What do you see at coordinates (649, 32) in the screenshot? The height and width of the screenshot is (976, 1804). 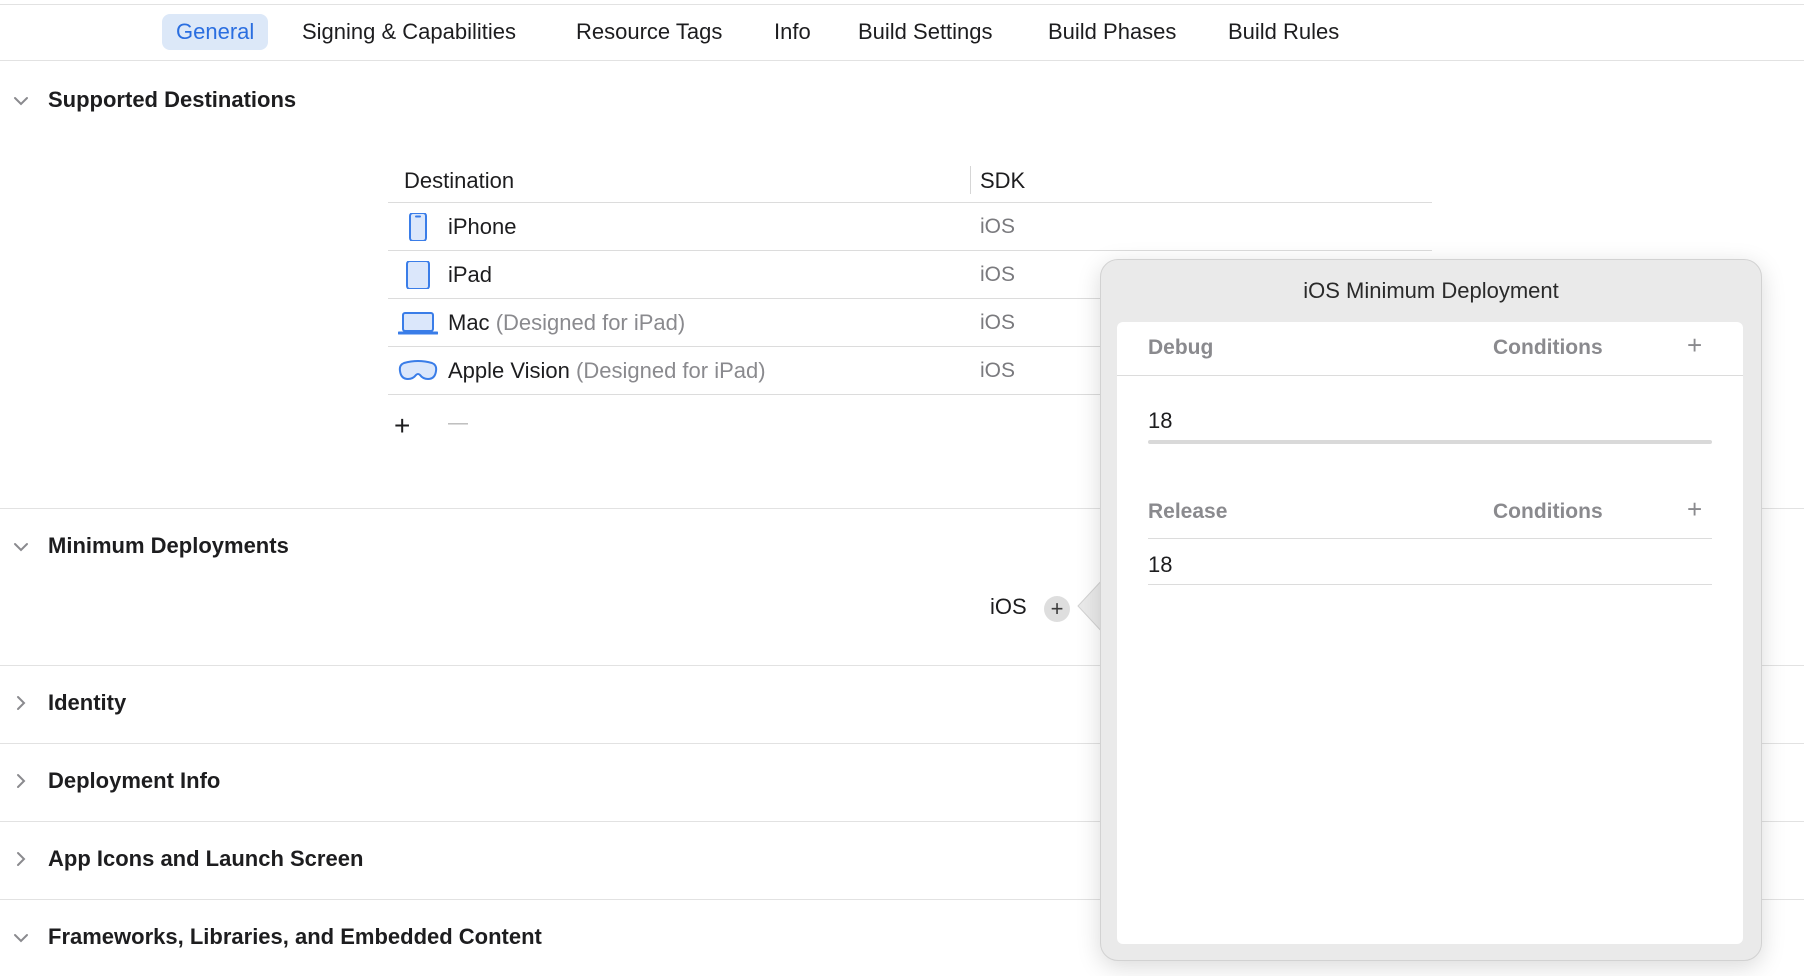 I see `tab-resource-tags: Resource Tags` at bounding box center [649, 32].